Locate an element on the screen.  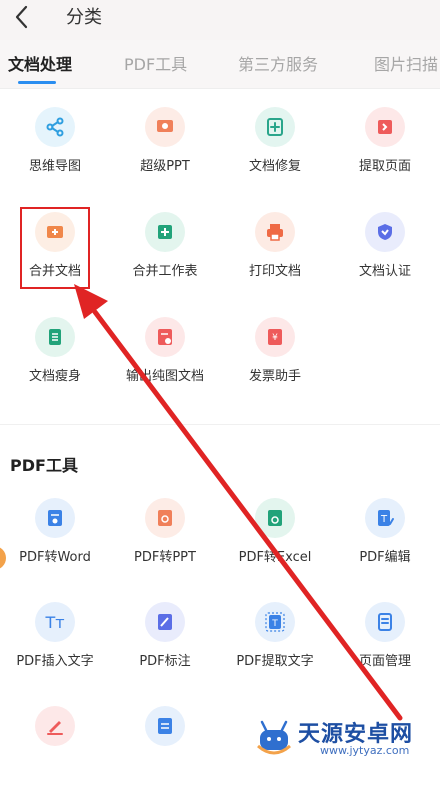
tool-label: 发票助手 is located at coordinates (274, 376).